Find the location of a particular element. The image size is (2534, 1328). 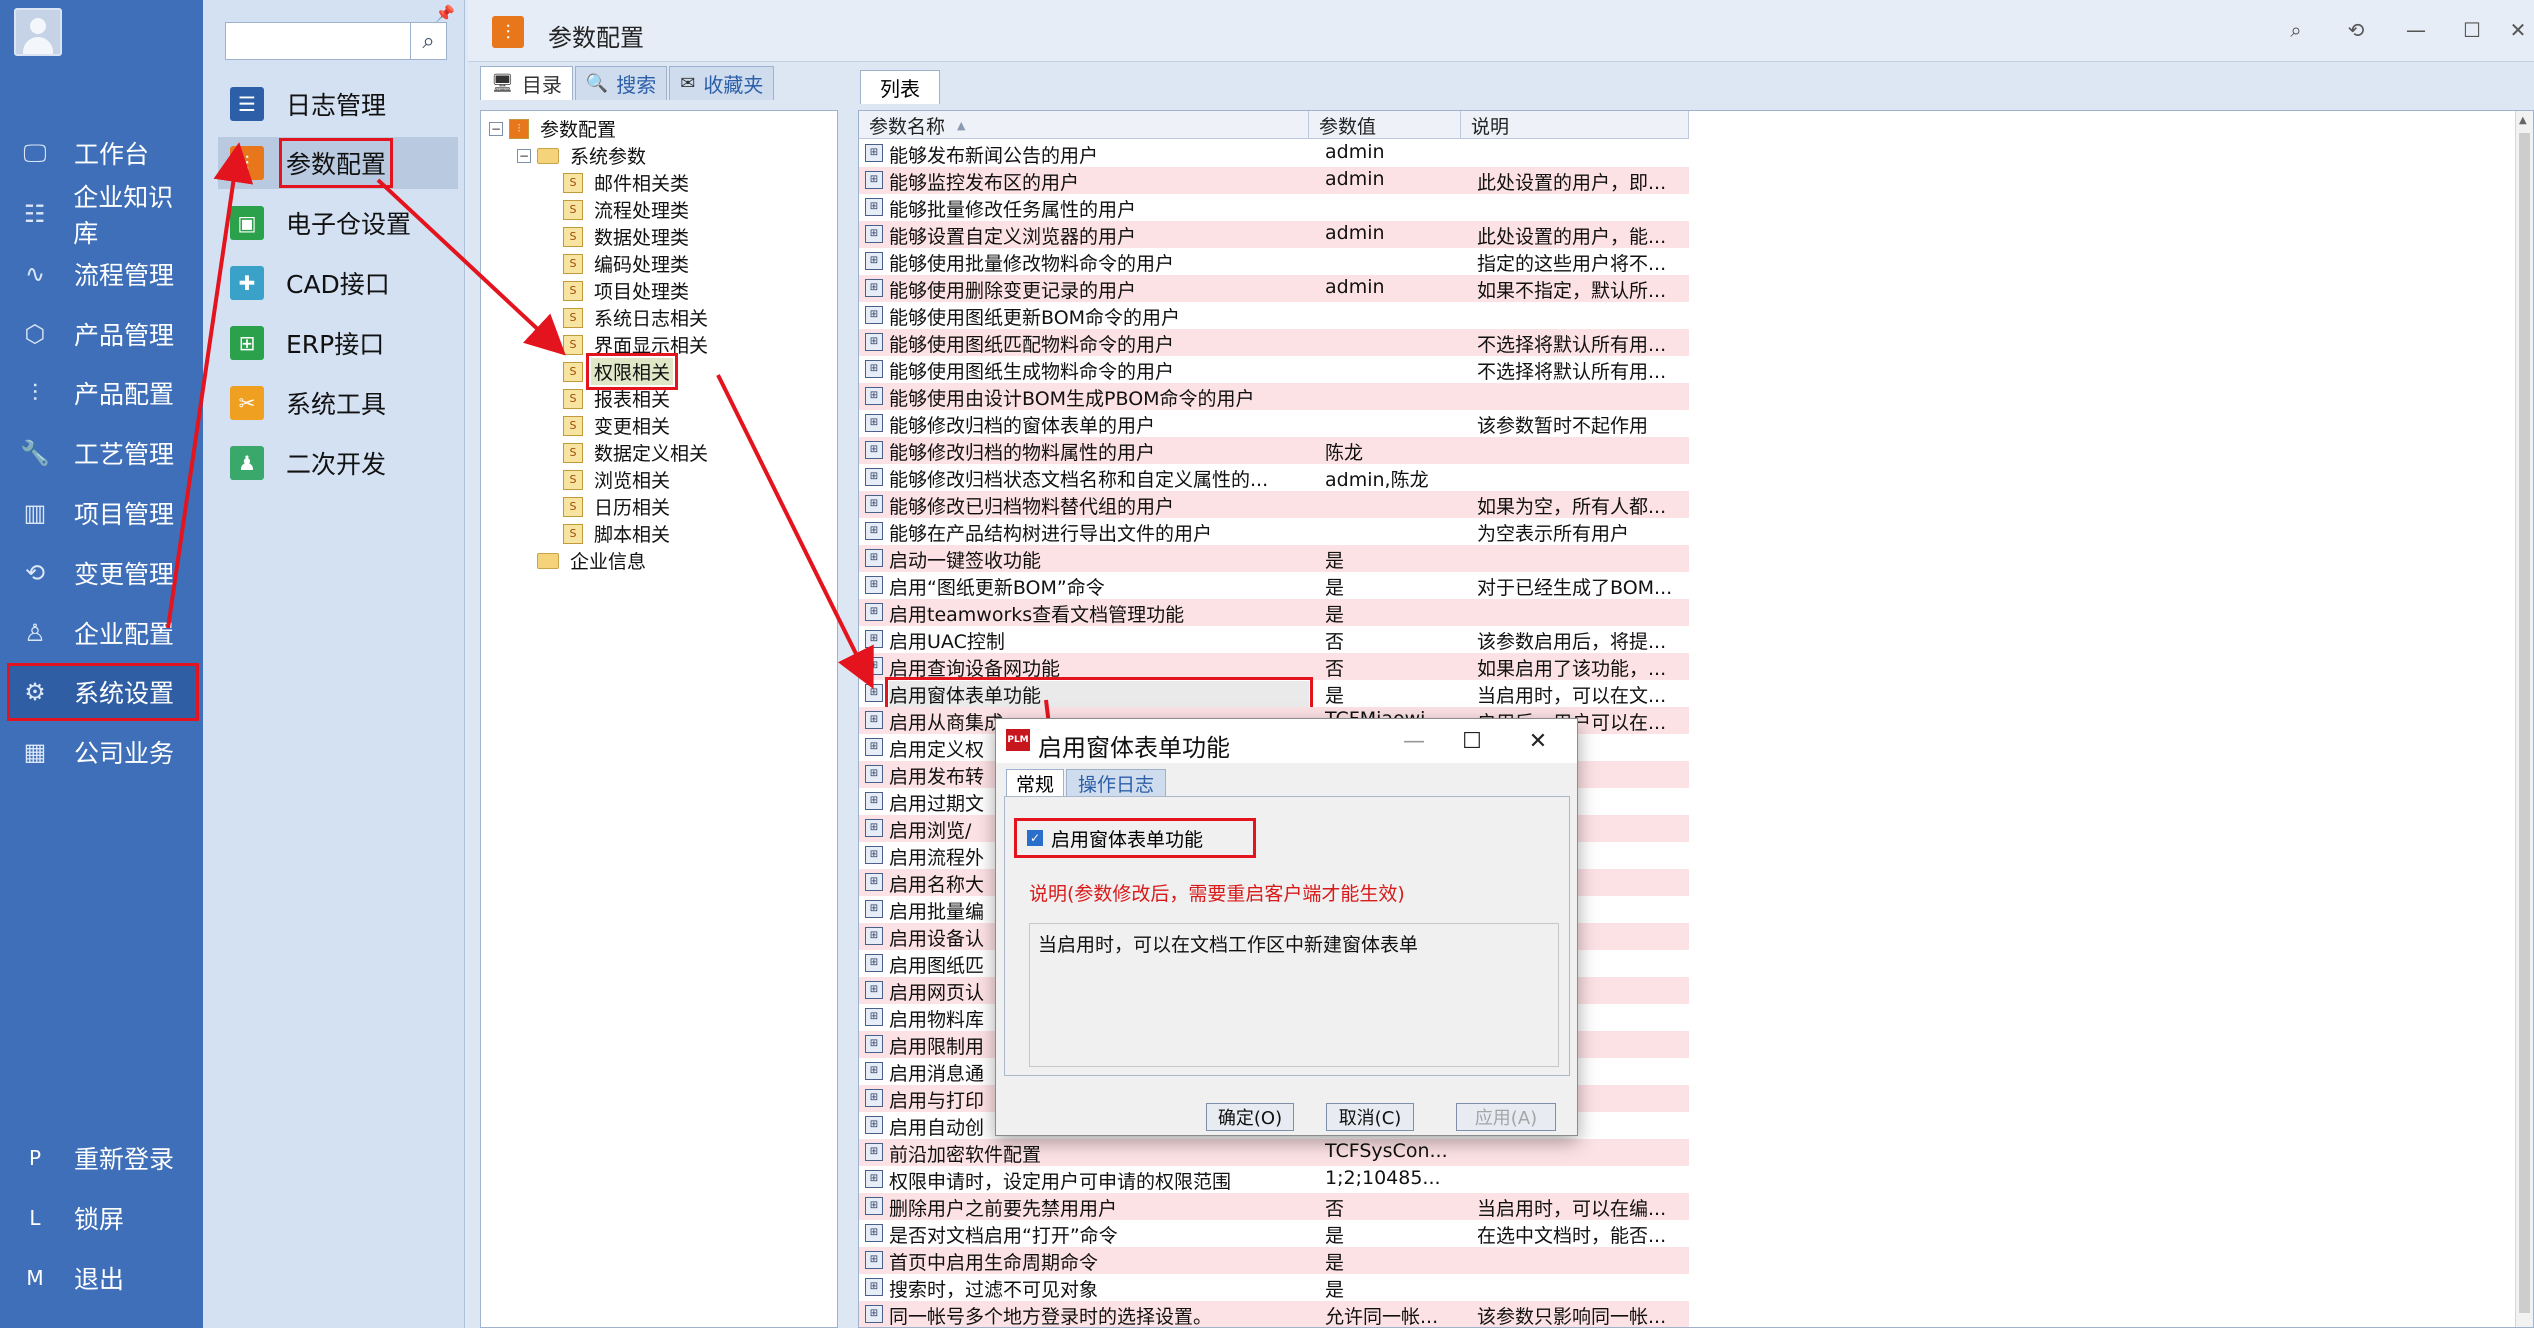

tree-node-child: S 报表相关 is located at coordinates (618, 398).